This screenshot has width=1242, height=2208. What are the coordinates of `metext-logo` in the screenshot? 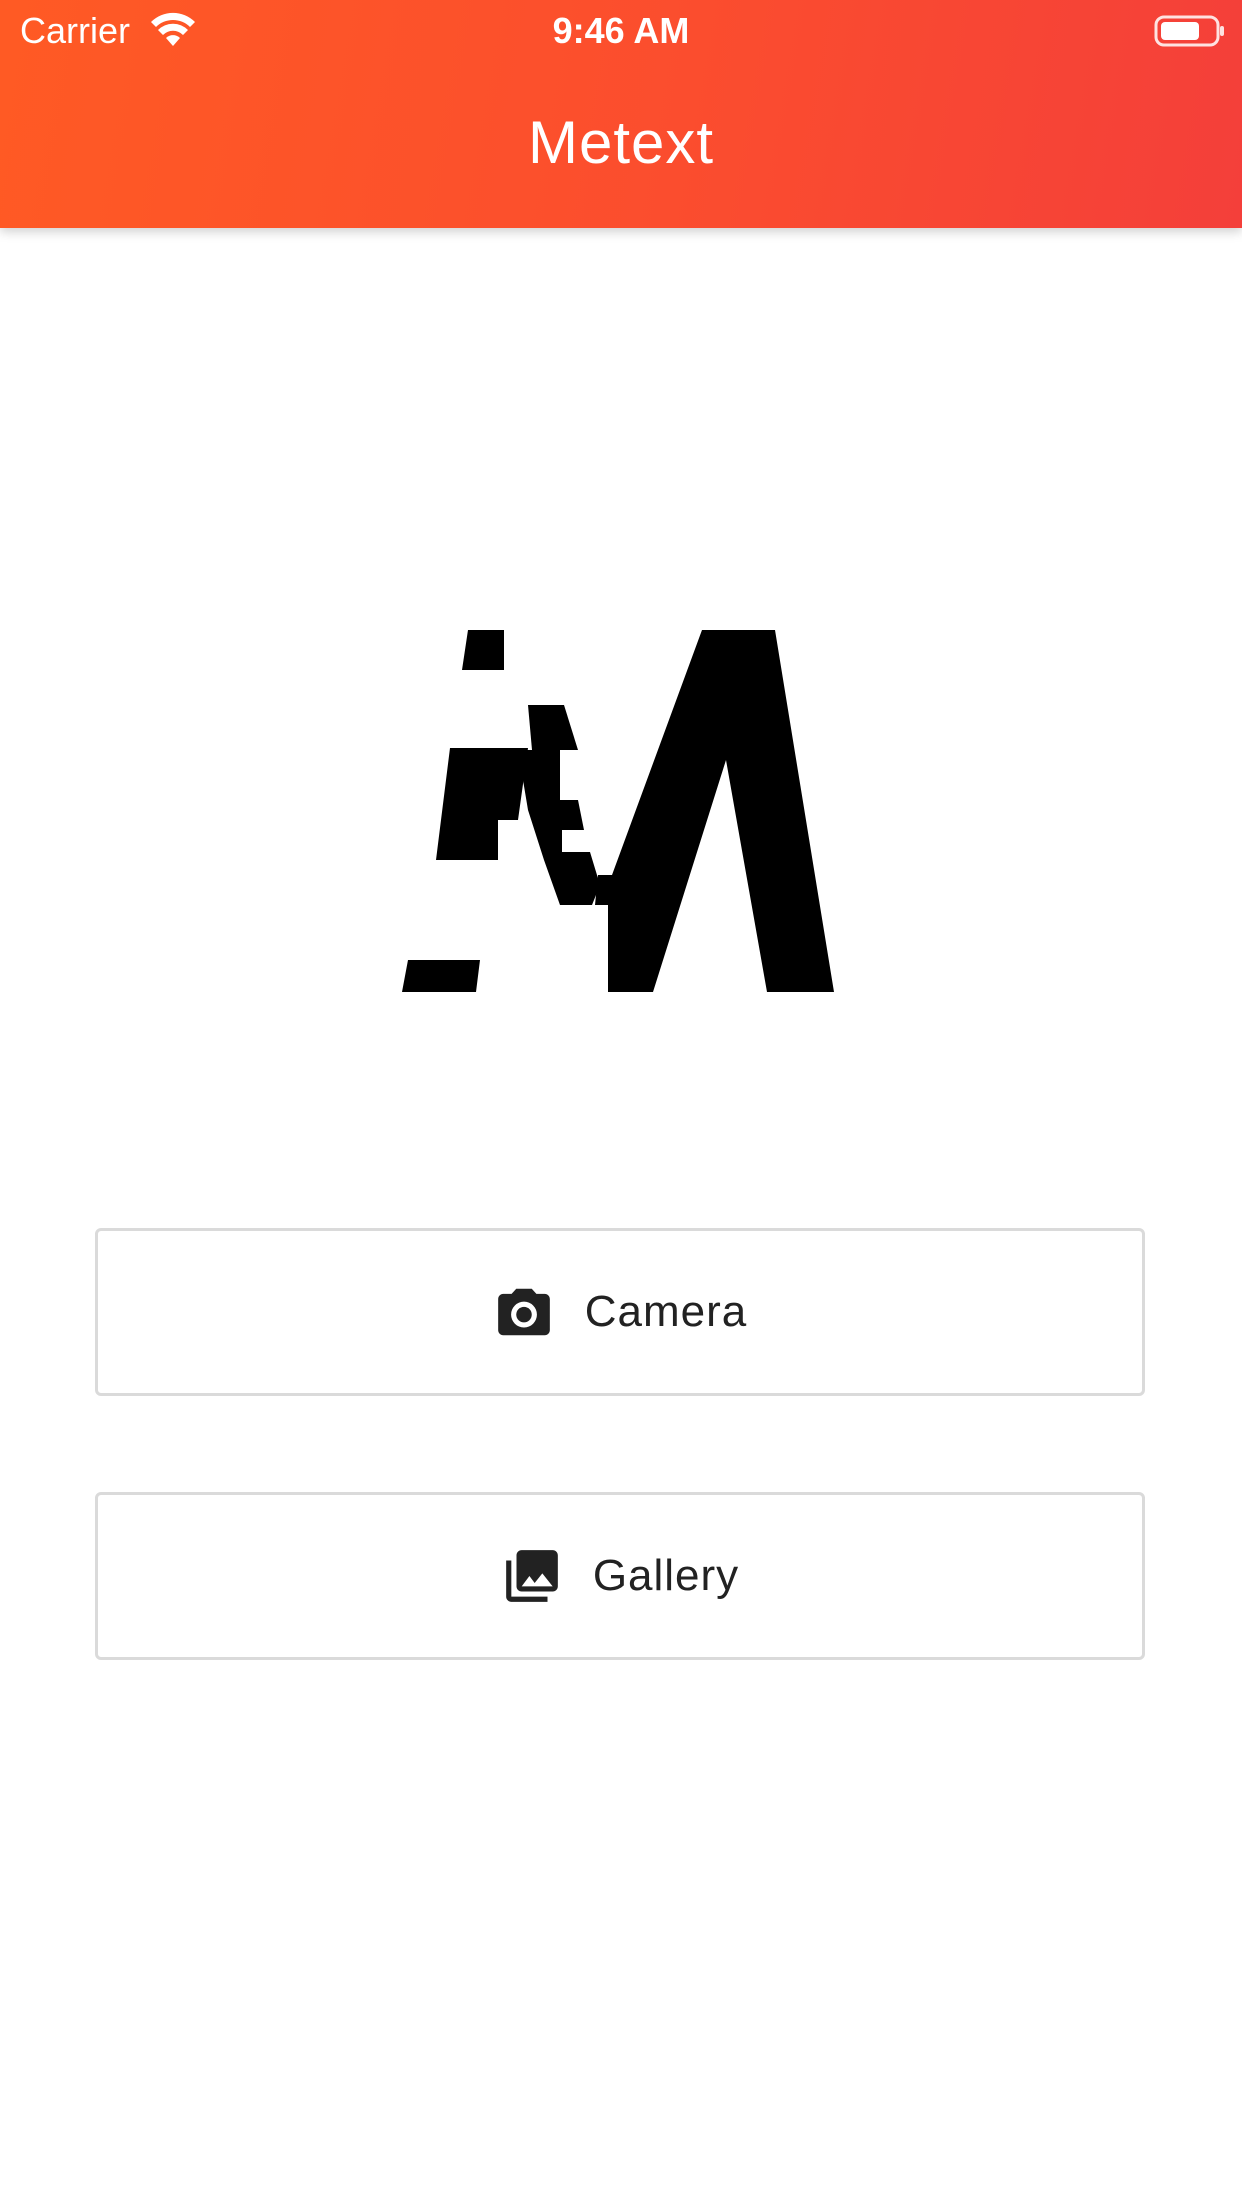 It's located at (618, 811).